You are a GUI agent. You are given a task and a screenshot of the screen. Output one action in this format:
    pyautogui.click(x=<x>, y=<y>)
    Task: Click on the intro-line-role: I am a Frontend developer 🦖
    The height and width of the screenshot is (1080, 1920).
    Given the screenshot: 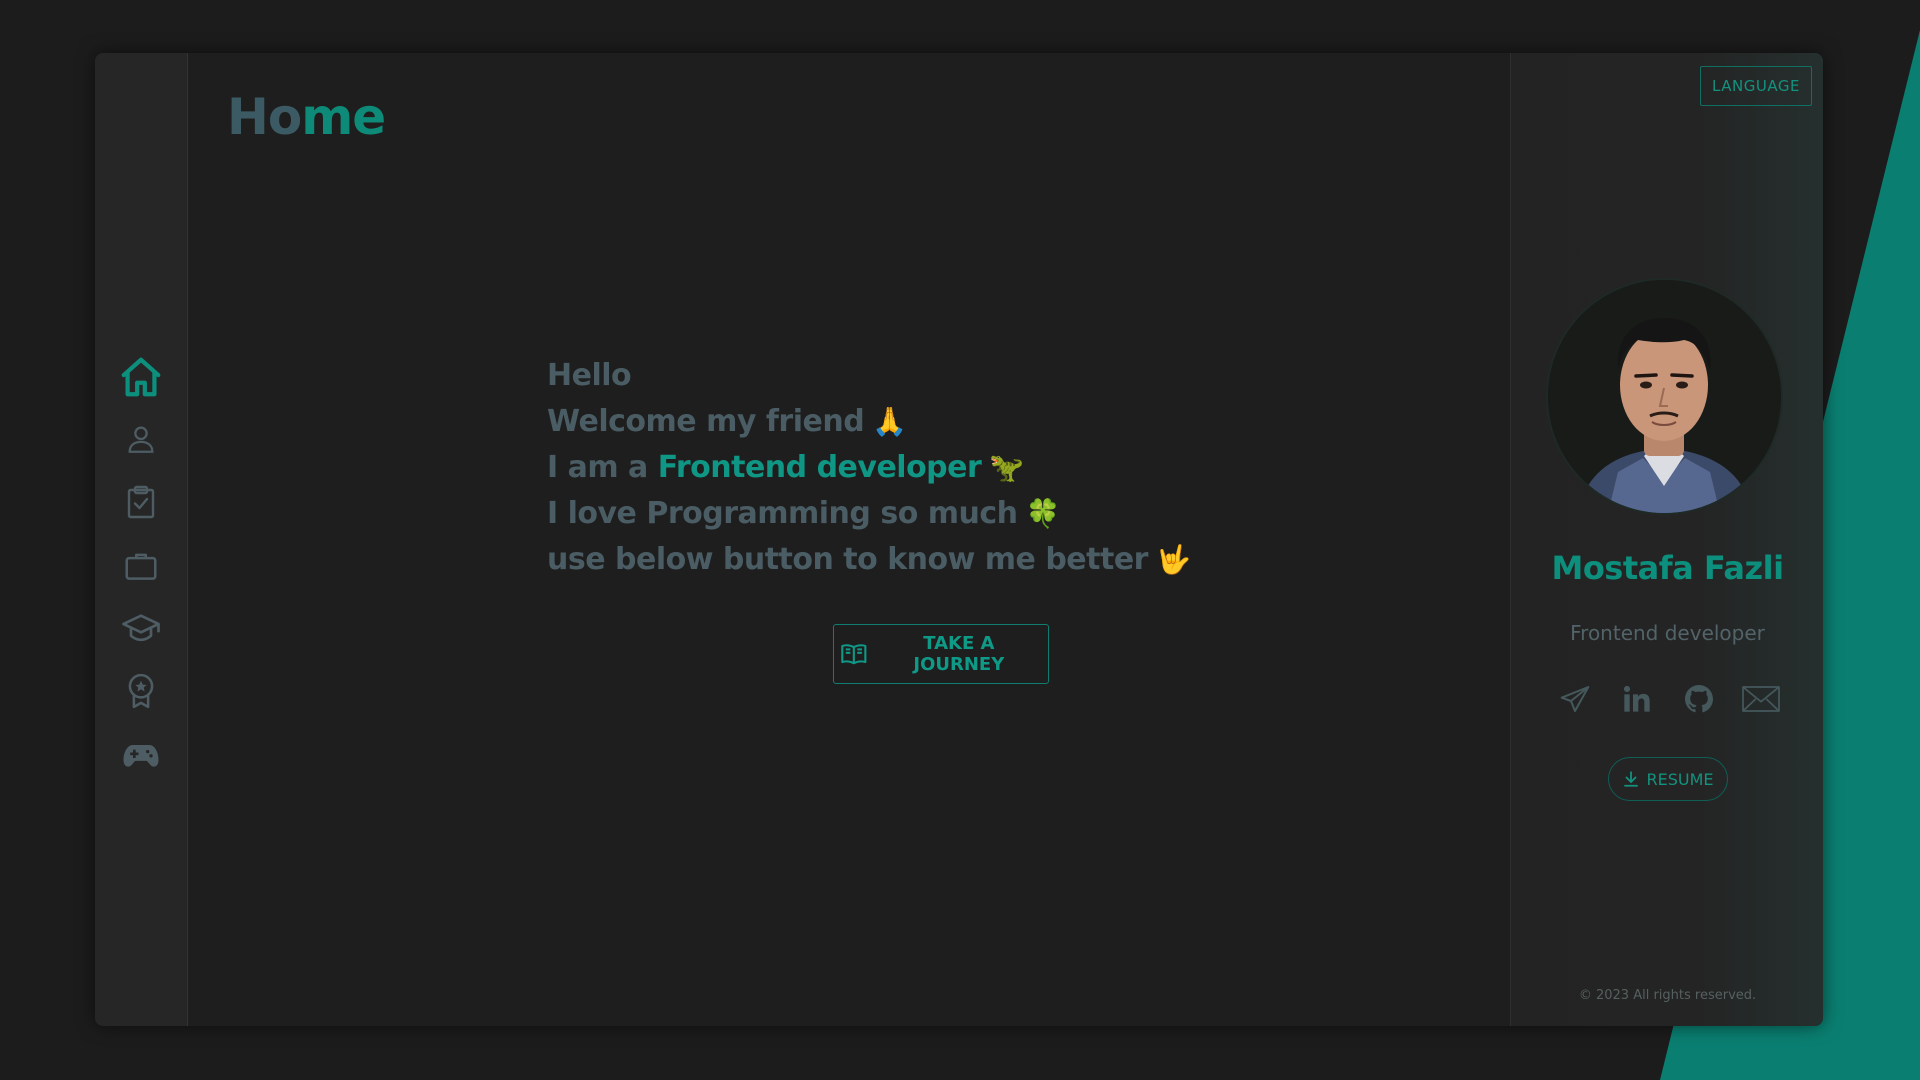 What is the action you would take?
    pyautogui.click(x=927, y=468)
    